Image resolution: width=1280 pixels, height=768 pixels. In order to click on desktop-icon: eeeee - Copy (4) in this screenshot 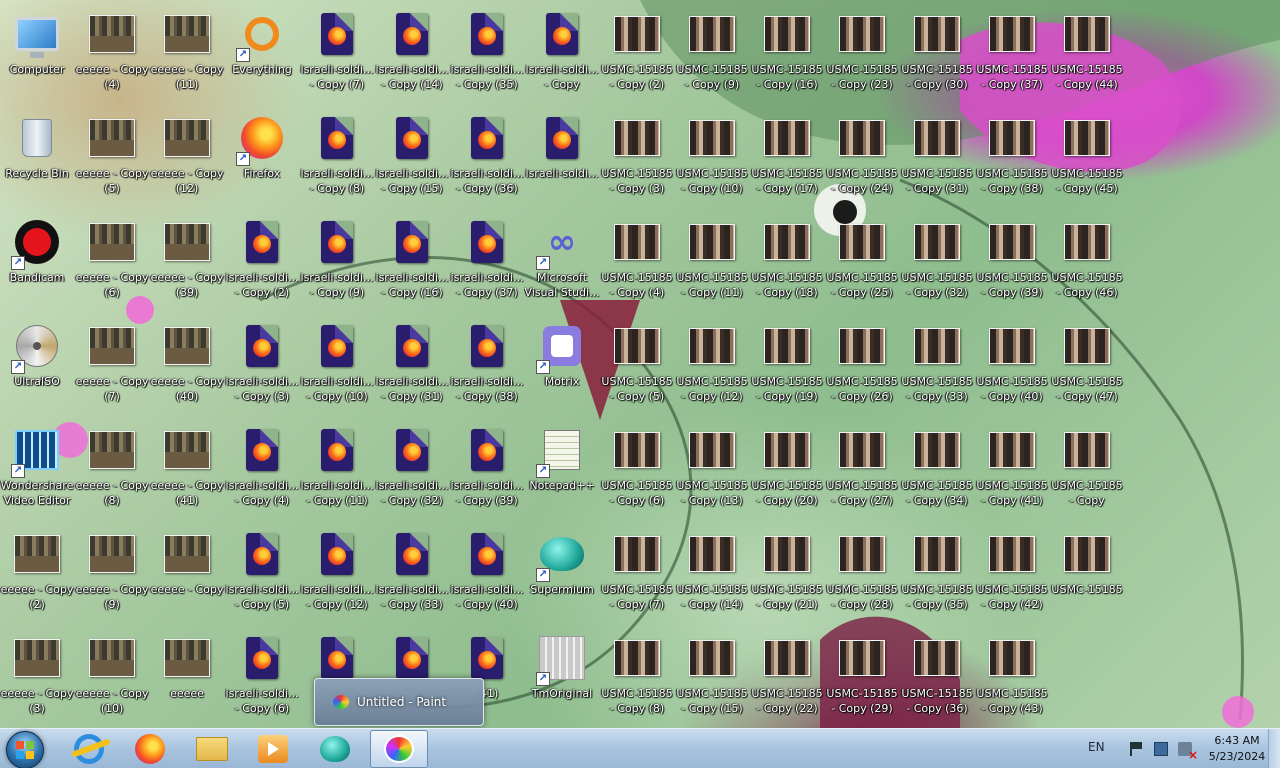, I will do `click(112, 52)`.